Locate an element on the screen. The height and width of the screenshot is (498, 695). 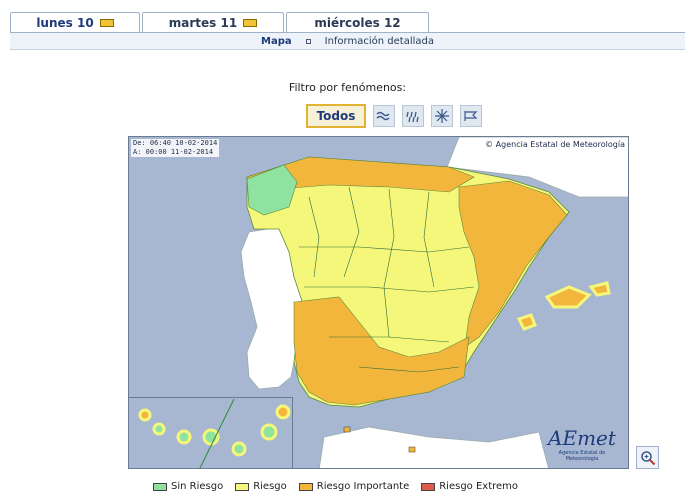
legend-label: Sin Riesgo is located at coordinates (197, 486).